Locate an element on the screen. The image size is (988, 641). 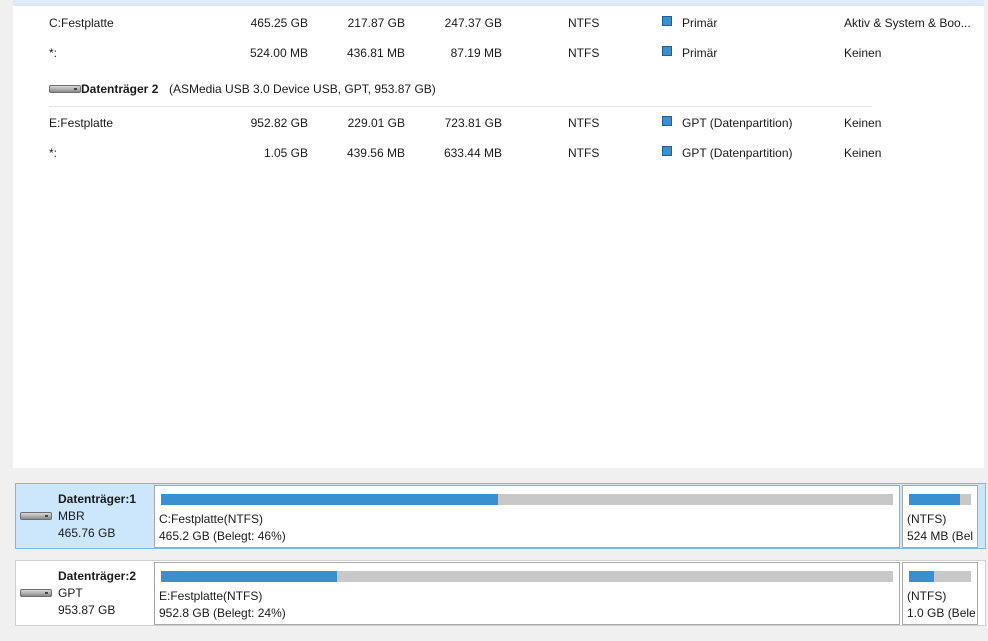
disk-2-label: Datenträger:2 is located at coordinates (97, 576).